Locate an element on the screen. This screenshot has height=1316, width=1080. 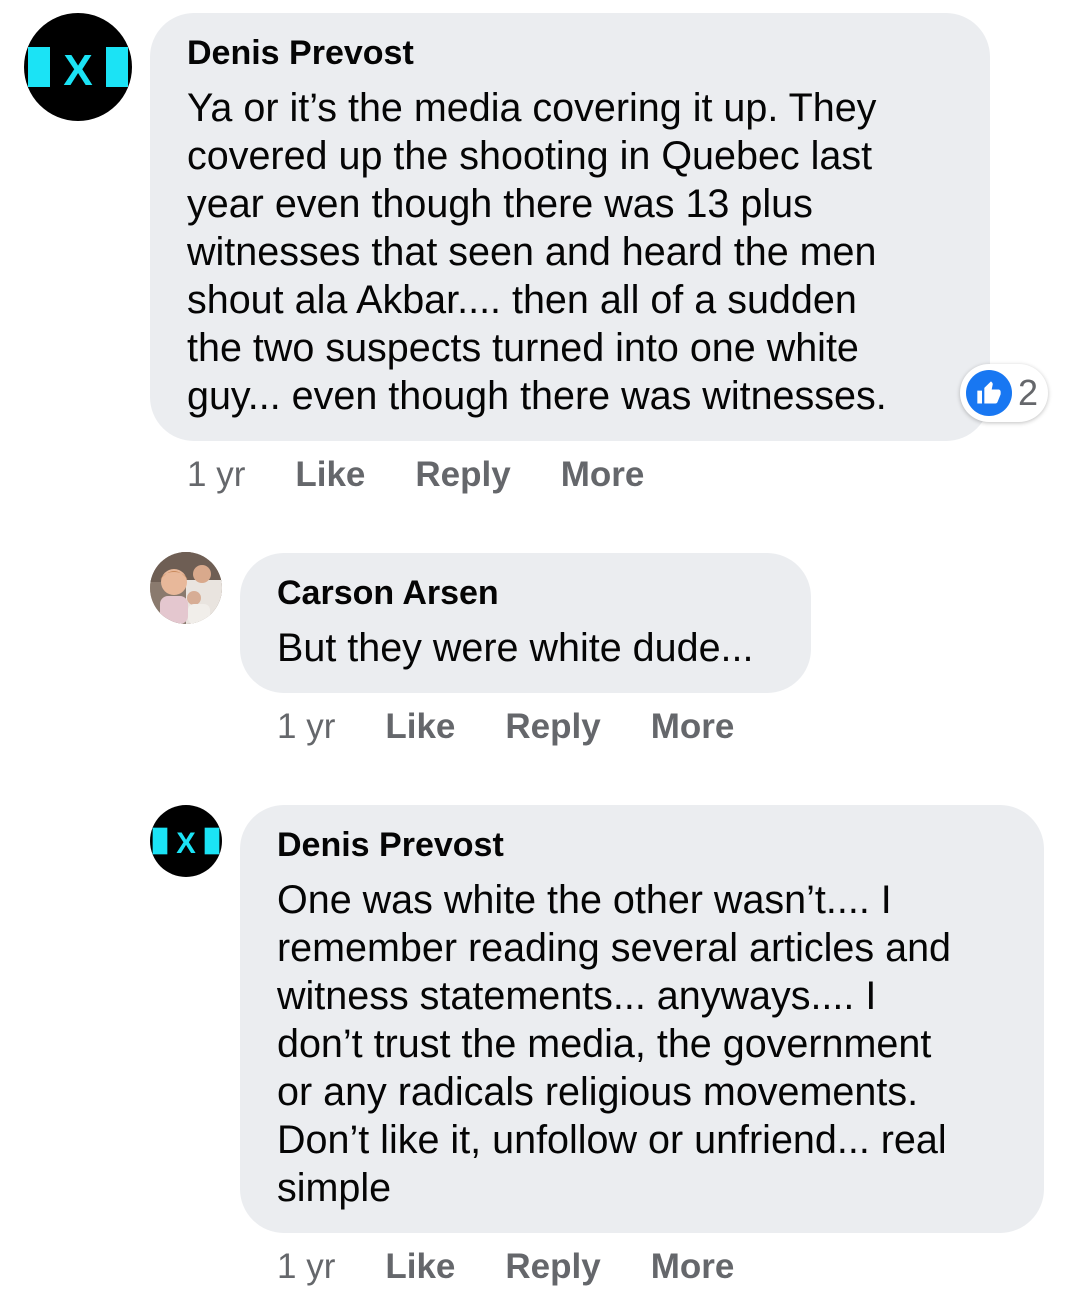
comment-author: Carson Arsen is located at coordinates (388, 593).